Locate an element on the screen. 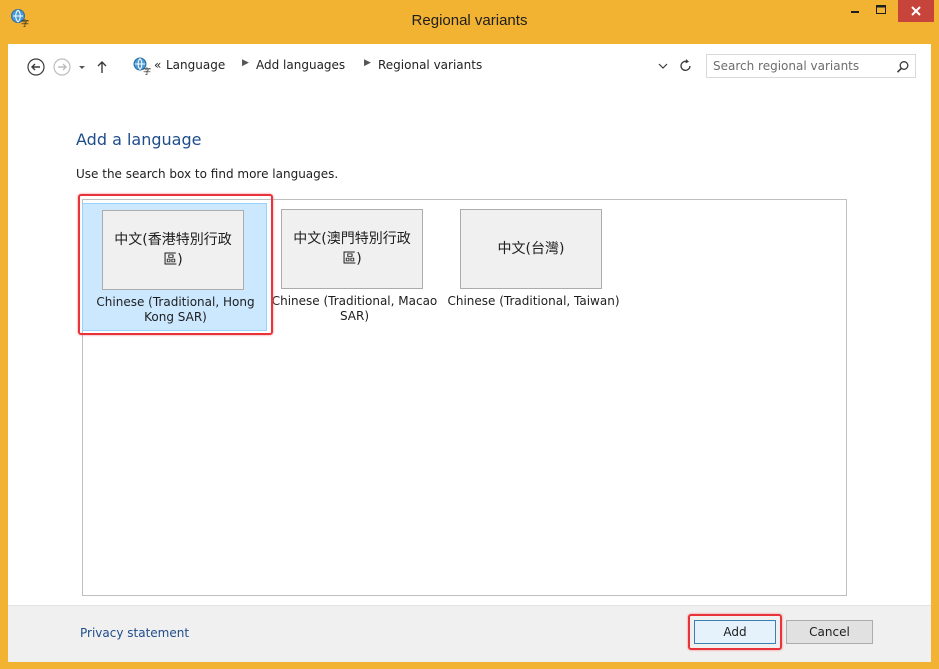  search-icon is located at coordinates (903, 66).